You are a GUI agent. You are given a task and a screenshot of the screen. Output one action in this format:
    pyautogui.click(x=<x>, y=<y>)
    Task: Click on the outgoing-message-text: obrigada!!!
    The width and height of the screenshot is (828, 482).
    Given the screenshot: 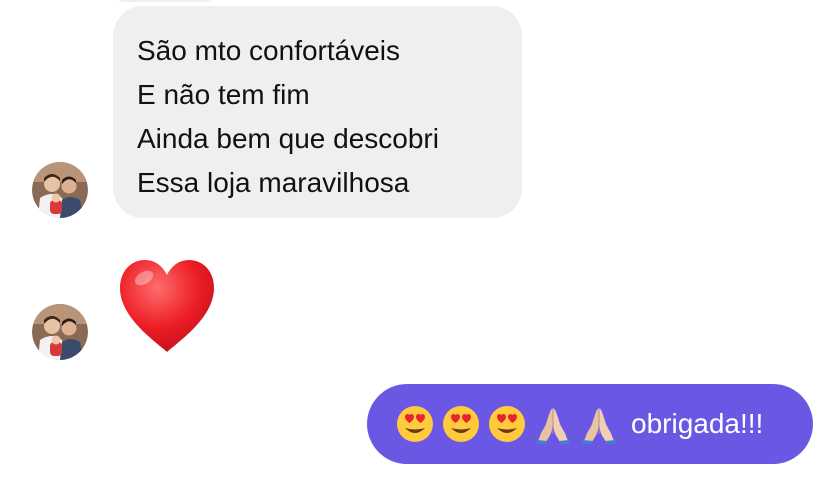 What is the action you would take?
    pyautogui.click(x=697, y=423)
    